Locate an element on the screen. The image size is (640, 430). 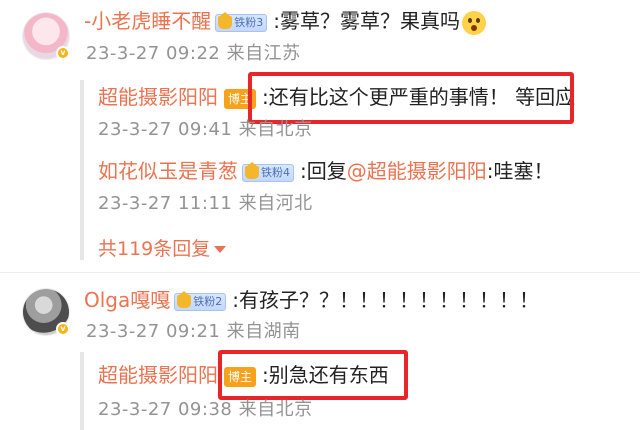
fan-badge: 铁粉3 is located at coordinates (241, 22).